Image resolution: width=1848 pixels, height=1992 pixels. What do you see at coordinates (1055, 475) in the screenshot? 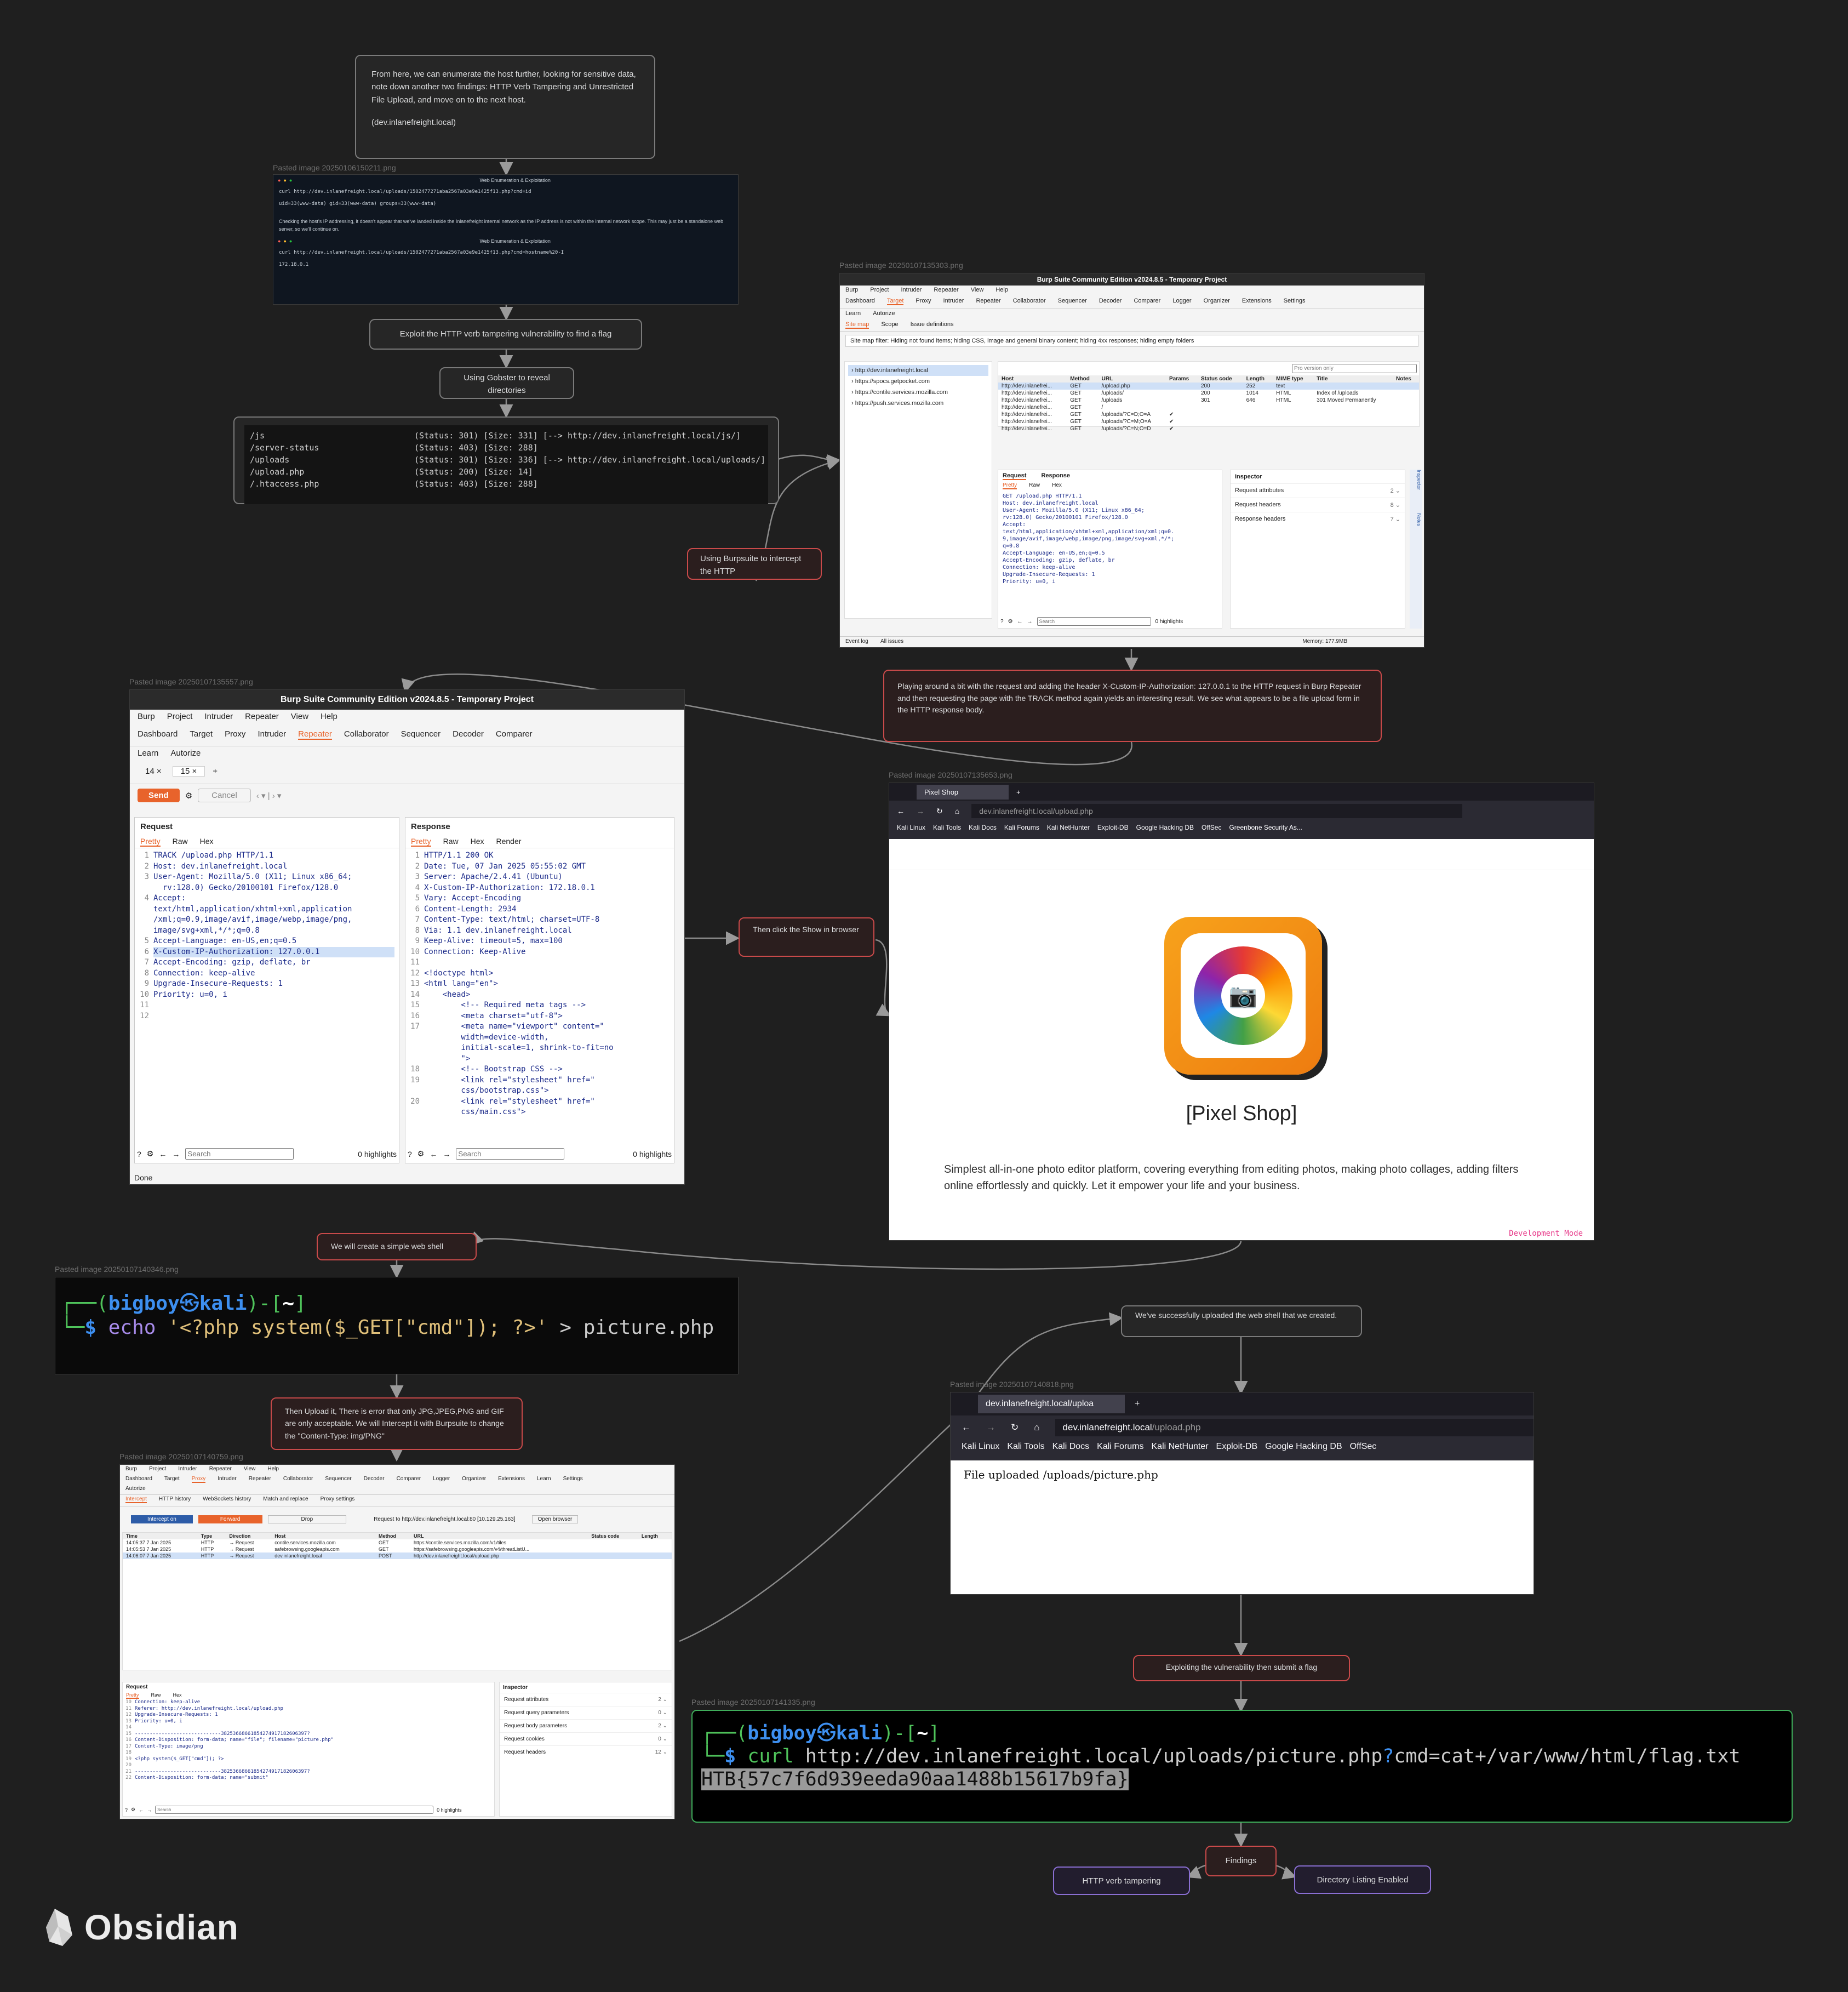
I see `response-tab: Response` at bounding box center [1055, 475].